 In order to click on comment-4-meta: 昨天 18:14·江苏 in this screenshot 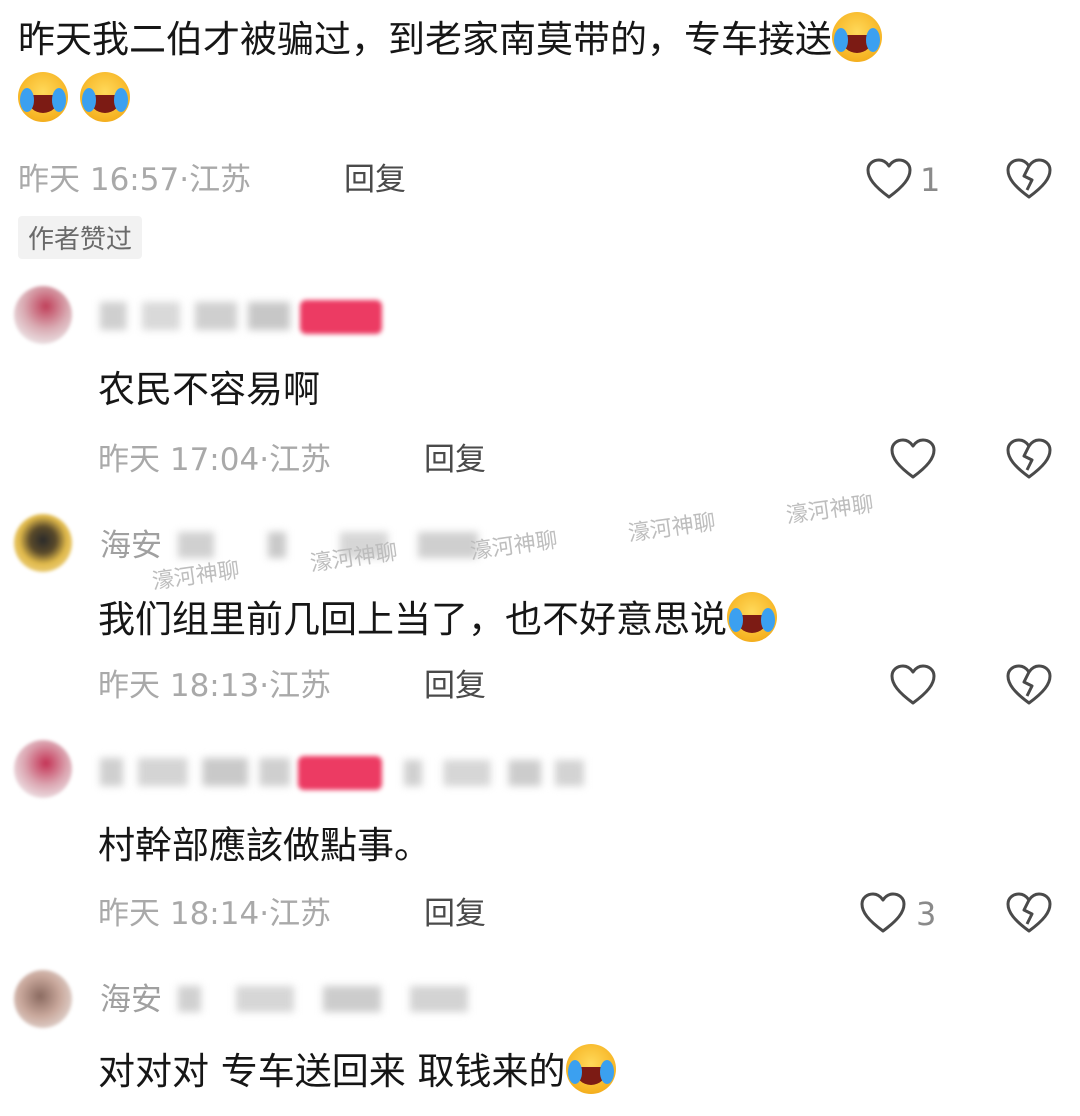, I will do `click(215, 914)`.